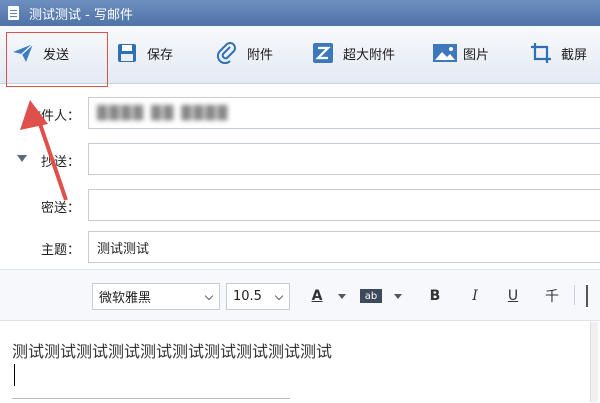  What do you see at coordinates (541, 53) in the screenshot?
I see `crop-icon` at bounding box center [541, 53].